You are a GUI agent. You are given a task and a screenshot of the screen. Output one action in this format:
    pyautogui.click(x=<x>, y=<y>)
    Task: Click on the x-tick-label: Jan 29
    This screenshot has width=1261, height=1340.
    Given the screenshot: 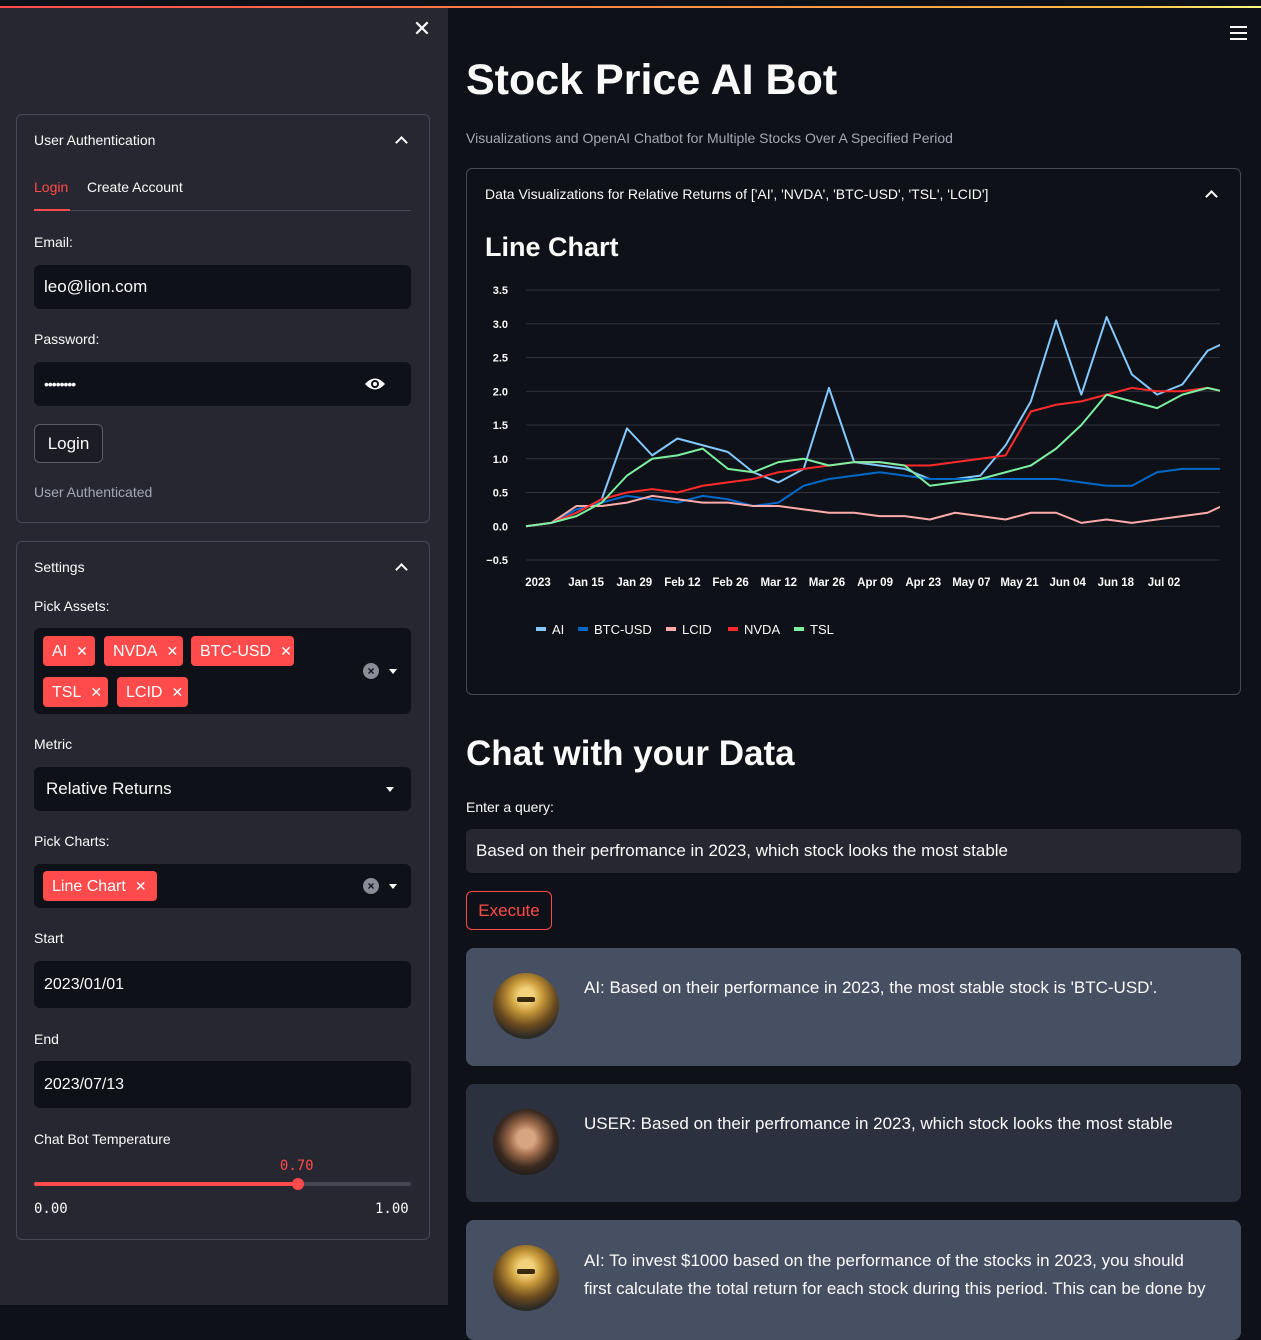 What is the action you would take?
    pyautogui.click(x=634, y=583)
    